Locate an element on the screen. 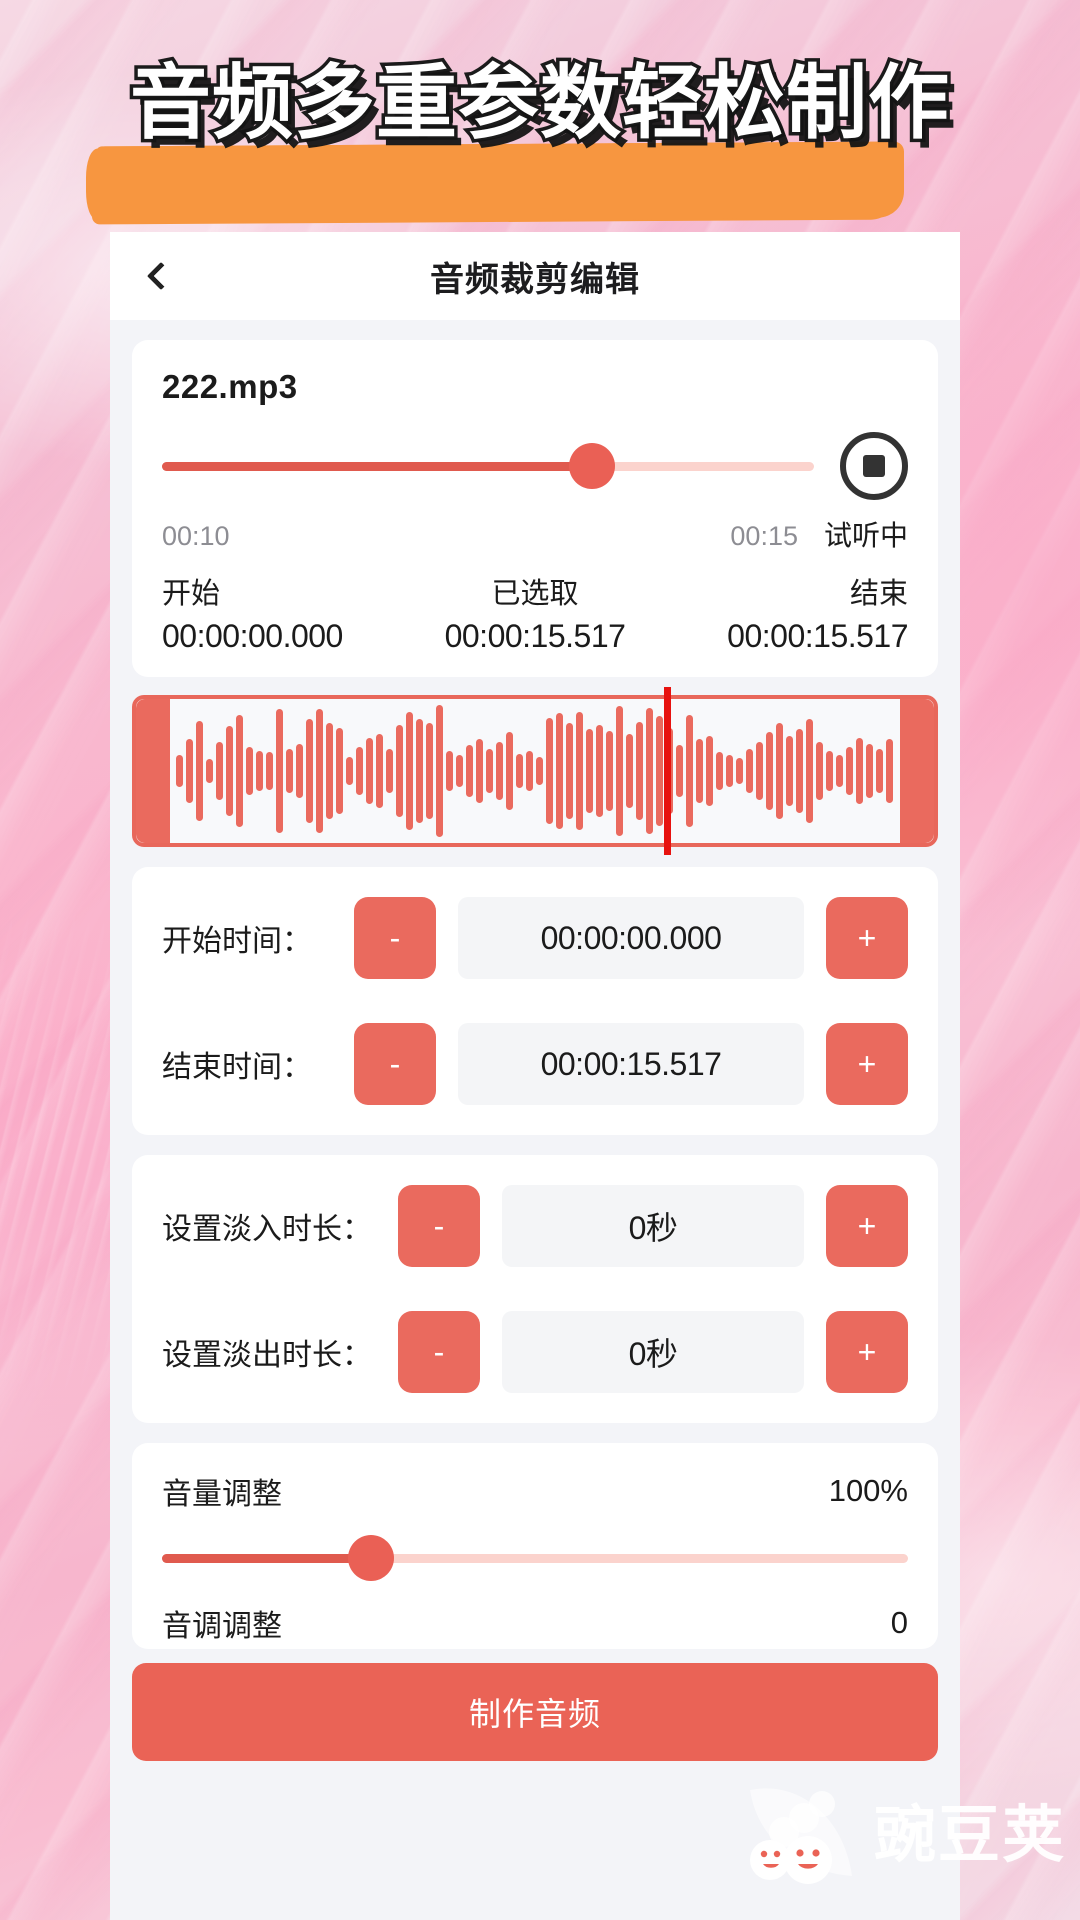 Image resolution: width=1080 pixels, height=1920 pixels. fade-in-row: 设置淡入时长： - 0秒 + is located at coordinates (535, 1226).